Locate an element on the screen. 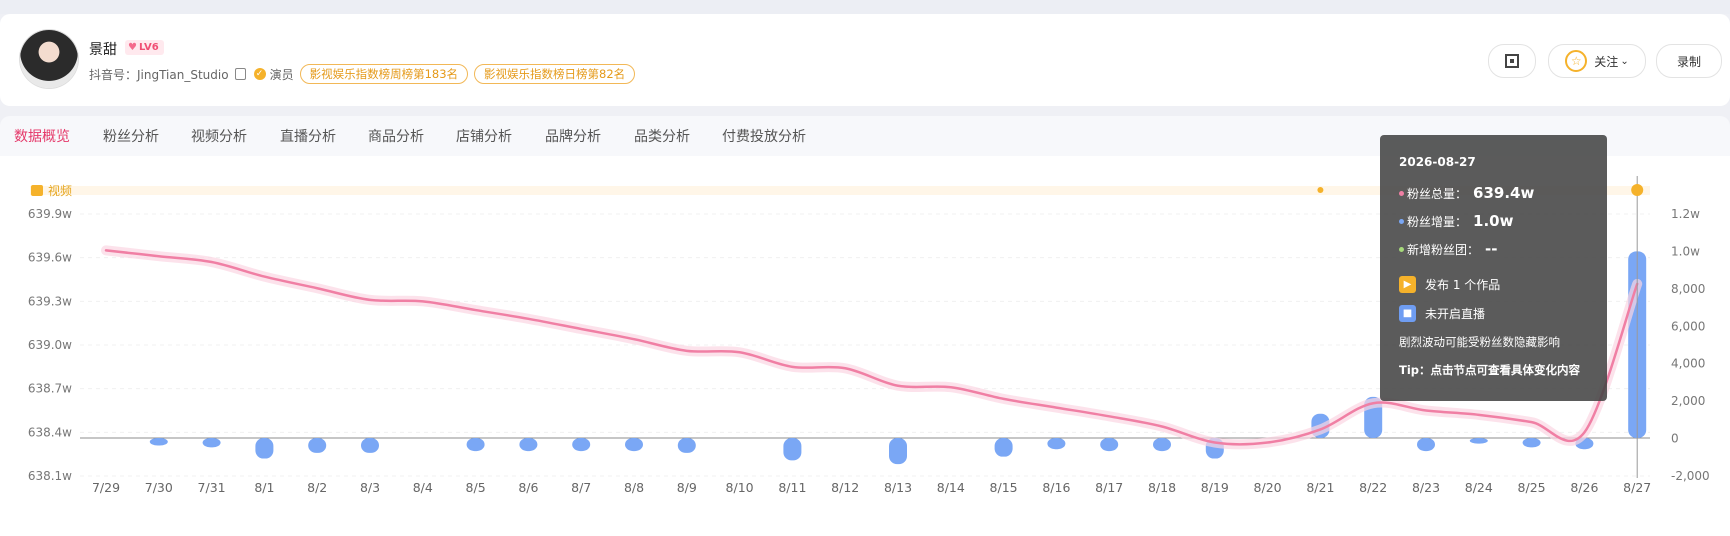 This screenshot has width=1730, height=536. total-dot-icon is located at coordinates (1401, 193).